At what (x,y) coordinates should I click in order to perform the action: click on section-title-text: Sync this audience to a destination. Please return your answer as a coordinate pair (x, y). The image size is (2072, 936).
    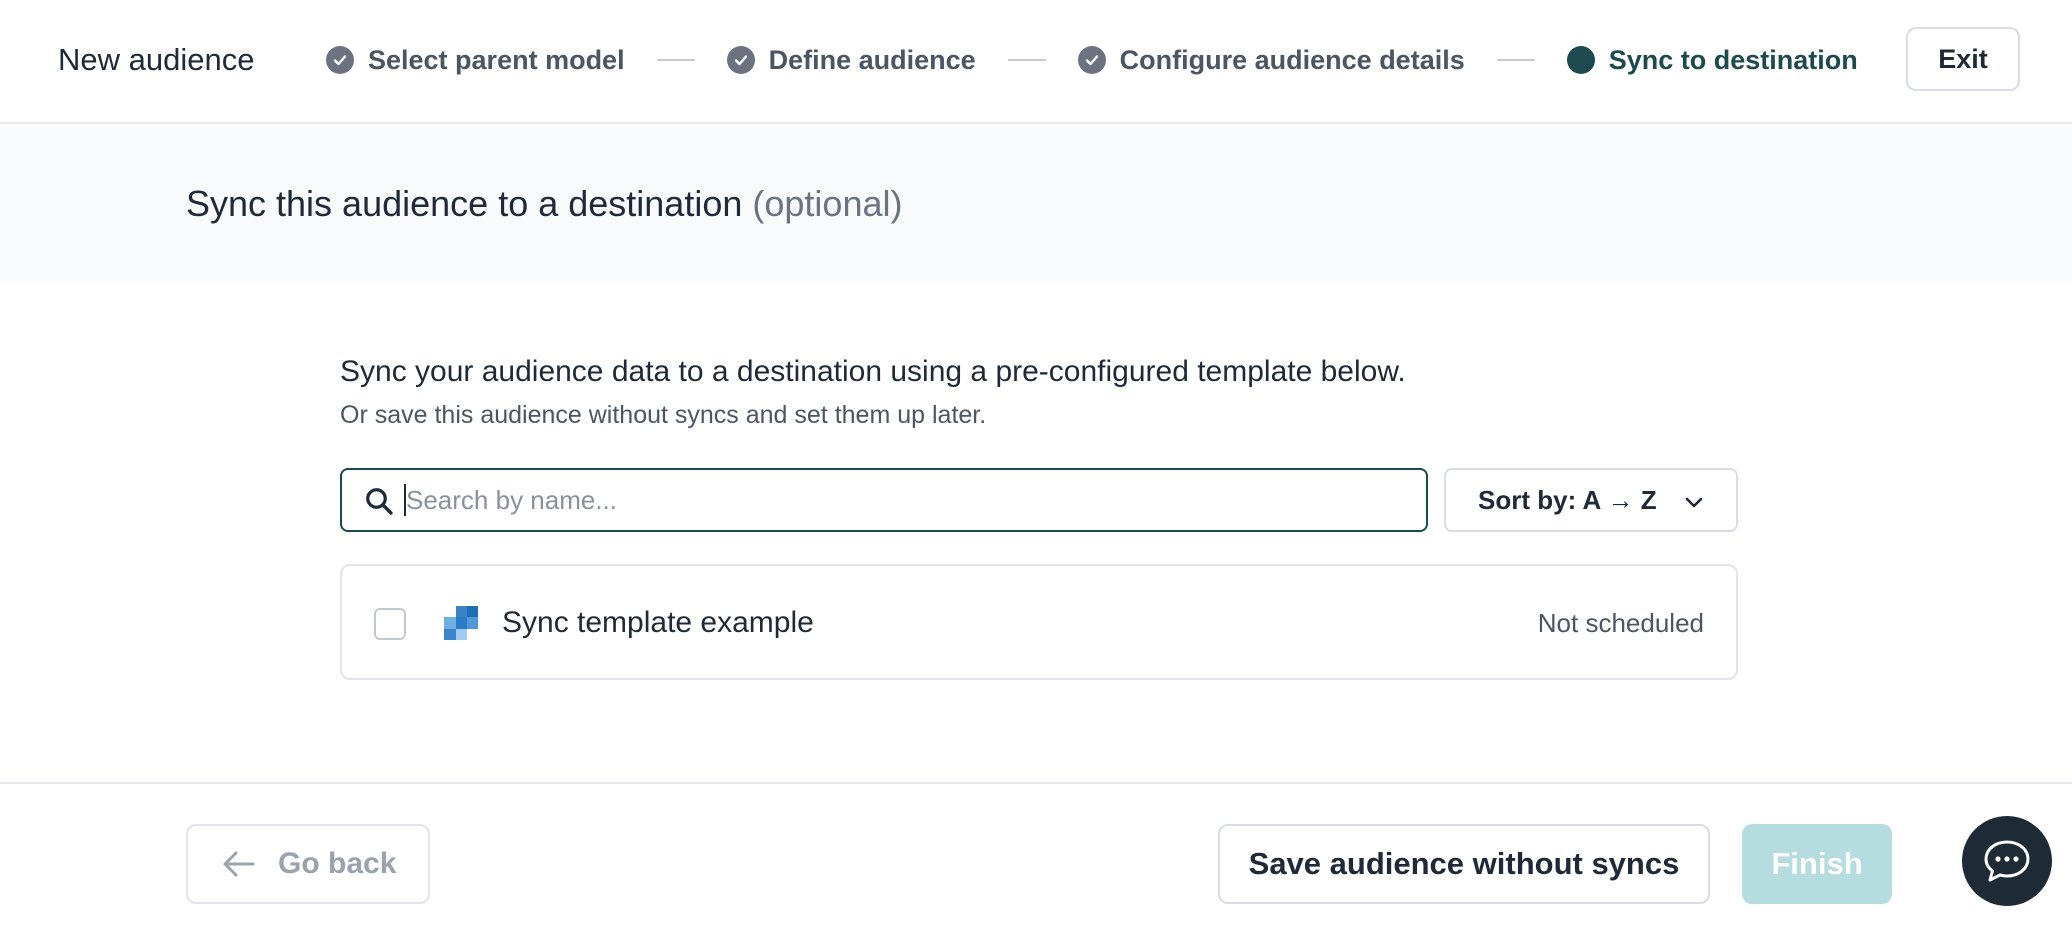
    Looking at the image, I should click on (464, 203).